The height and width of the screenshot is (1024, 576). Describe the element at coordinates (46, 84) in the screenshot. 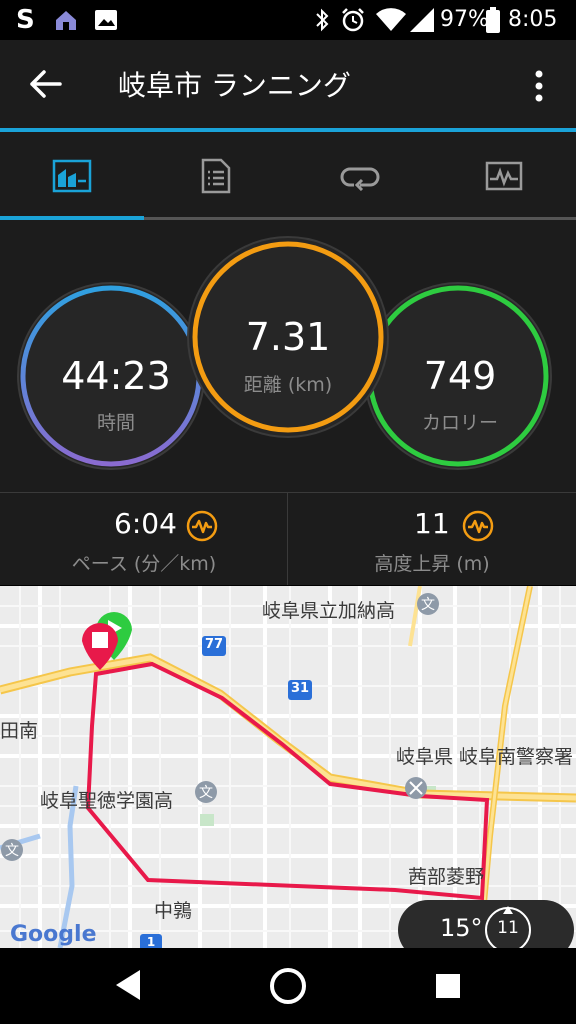

I see `arrow-left-icon` at that location.